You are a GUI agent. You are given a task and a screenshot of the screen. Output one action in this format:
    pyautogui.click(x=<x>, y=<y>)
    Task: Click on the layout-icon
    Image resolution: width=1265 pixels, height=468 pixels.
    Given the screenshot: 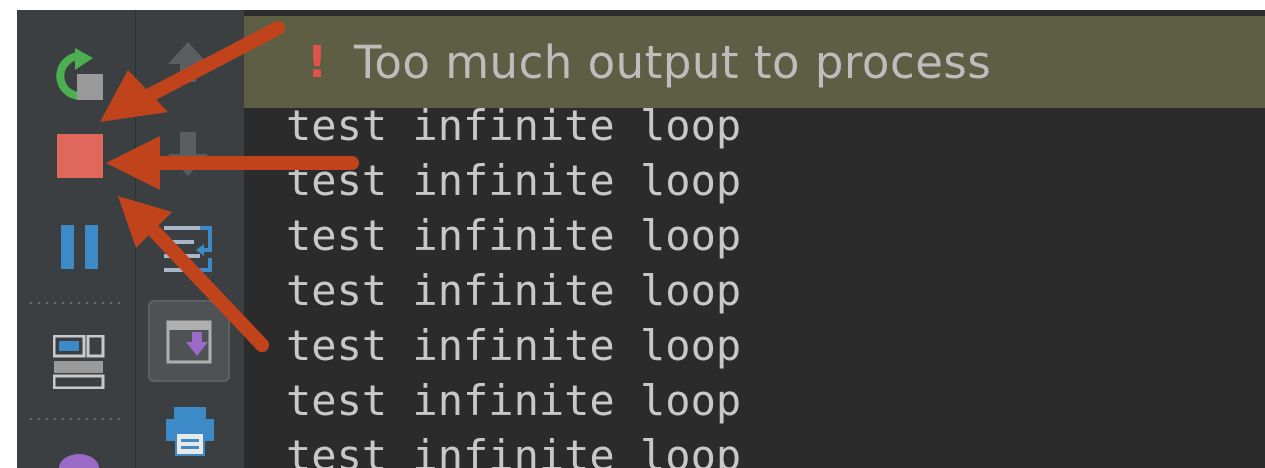 What is the action you would take?
    pyautogui.click(x=79, y=362)
    